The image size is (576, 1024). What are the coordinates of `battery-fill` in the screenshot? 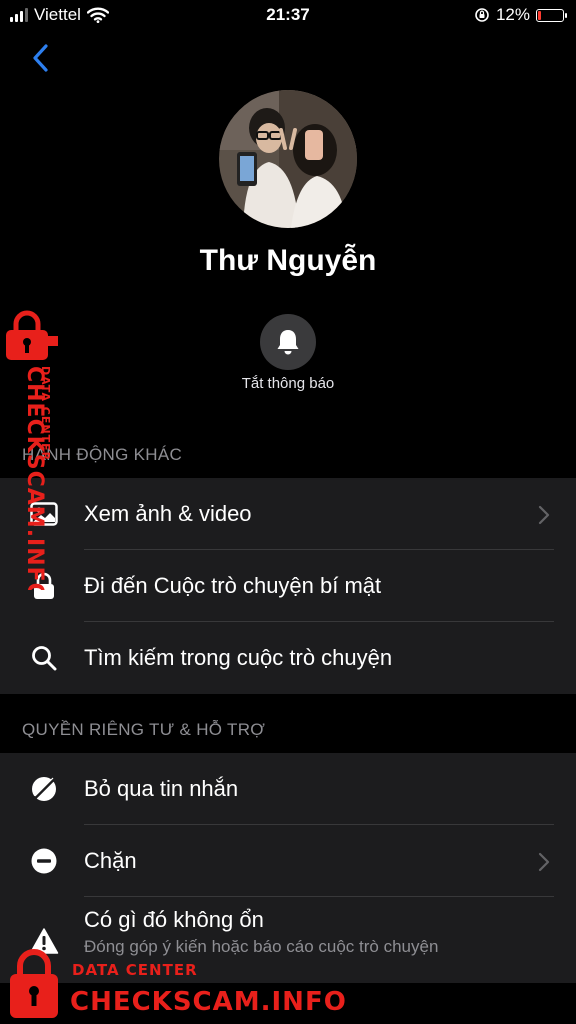 It's located at (539, 15).